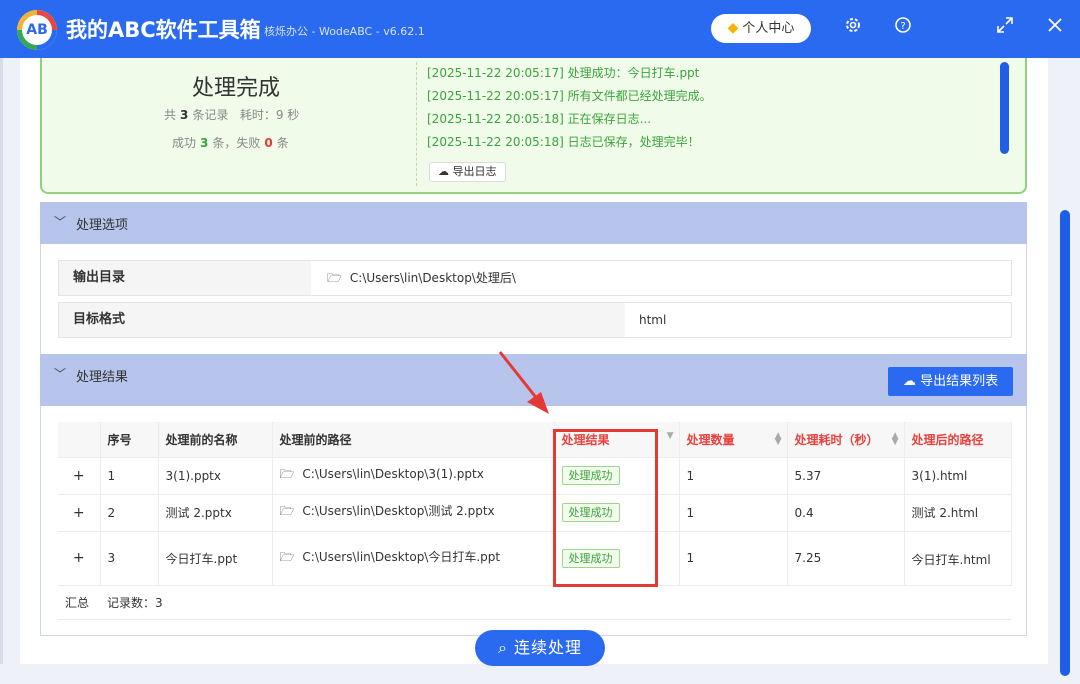  What do you see at coordinates (846, 476) in the screenshot?
I see `row-time: 5.37` at bounding box center [846, 476].